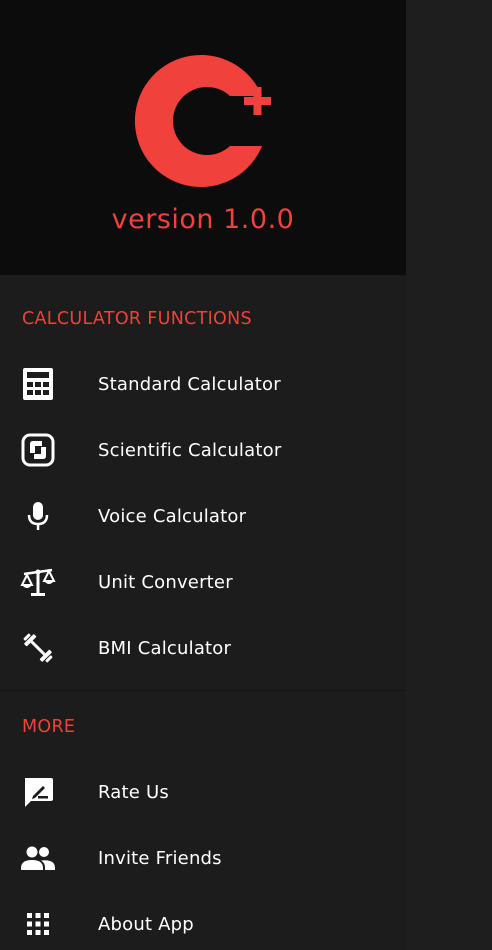  Describe the element at coordinates (203, 920) in the screenshot. I see `menu-item-about-app: About App` at that location.